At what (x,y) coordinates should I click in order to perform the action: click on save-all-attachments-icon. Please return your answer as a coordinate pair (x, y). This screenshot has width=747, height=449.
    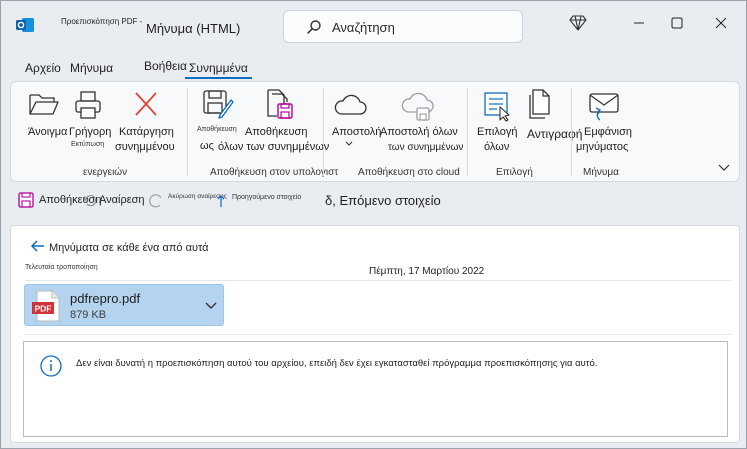
    Looking at the image, I should click on (280, 105).